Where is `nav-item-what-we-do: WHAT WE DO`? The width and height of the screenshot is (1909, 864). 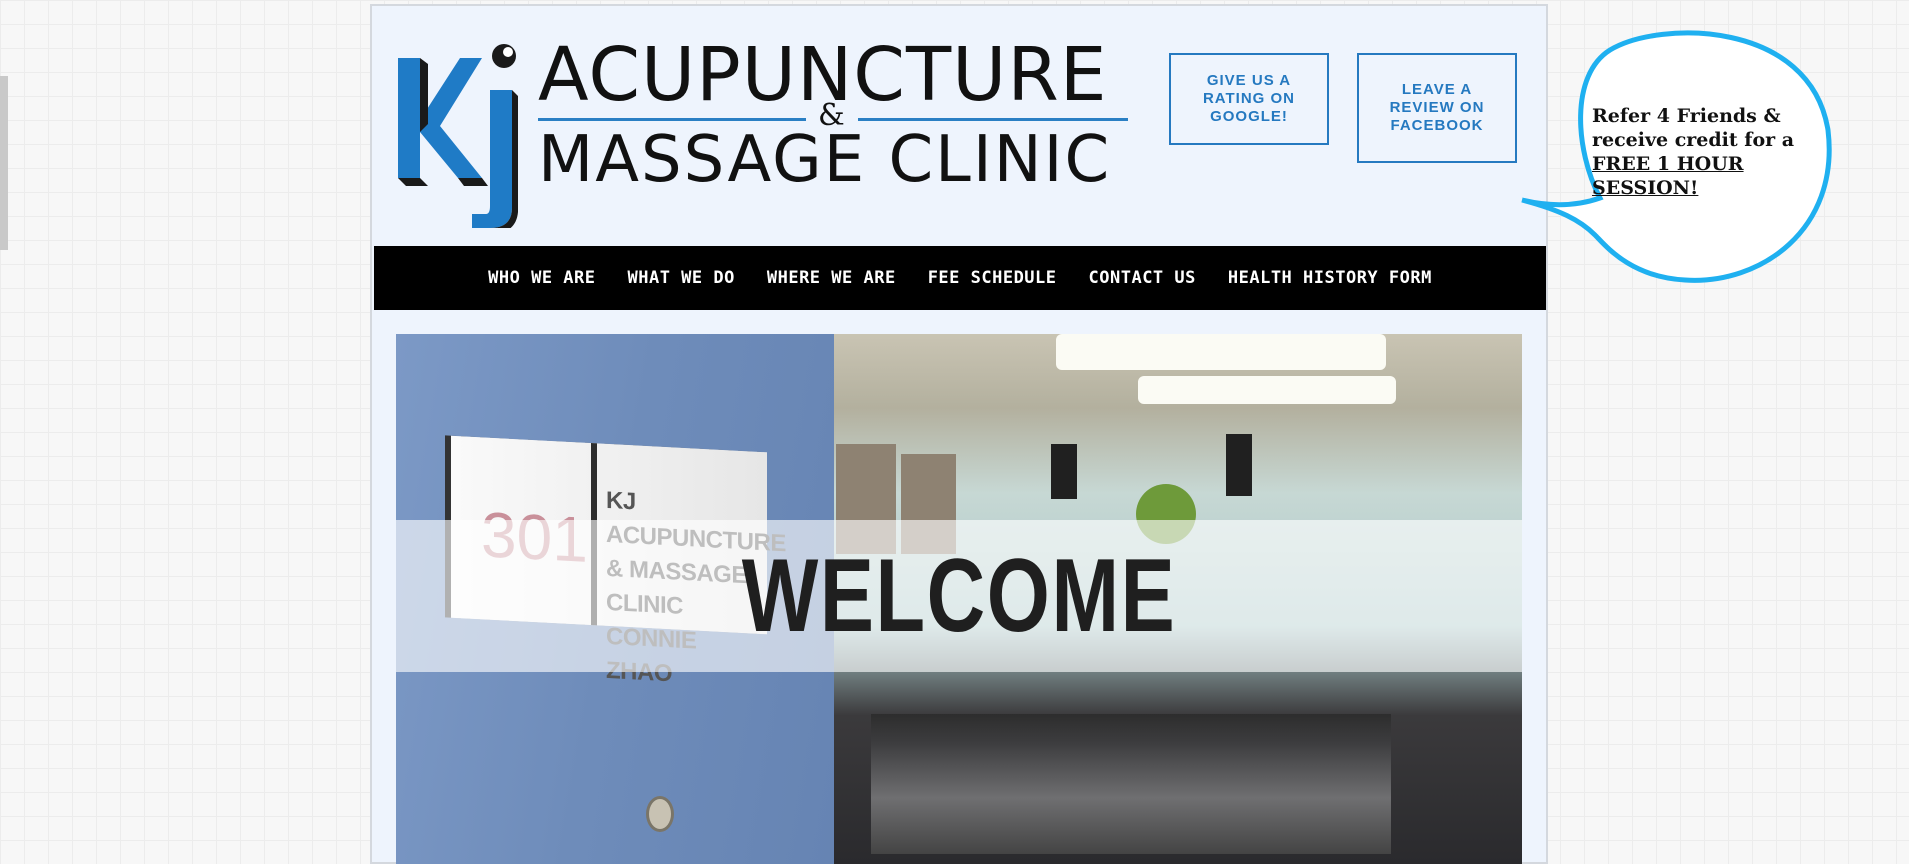 nav-item-what-we-do: WHAT WE DO is located at coordinates (681, 278).